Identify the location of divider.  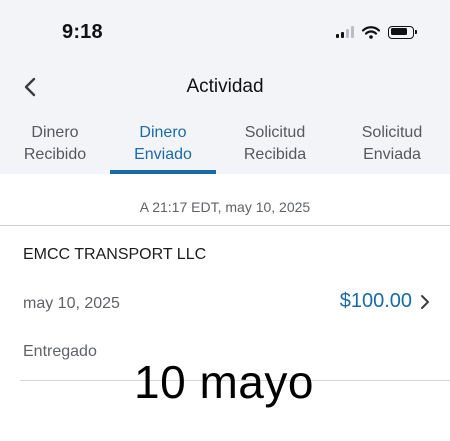
(225, 225).